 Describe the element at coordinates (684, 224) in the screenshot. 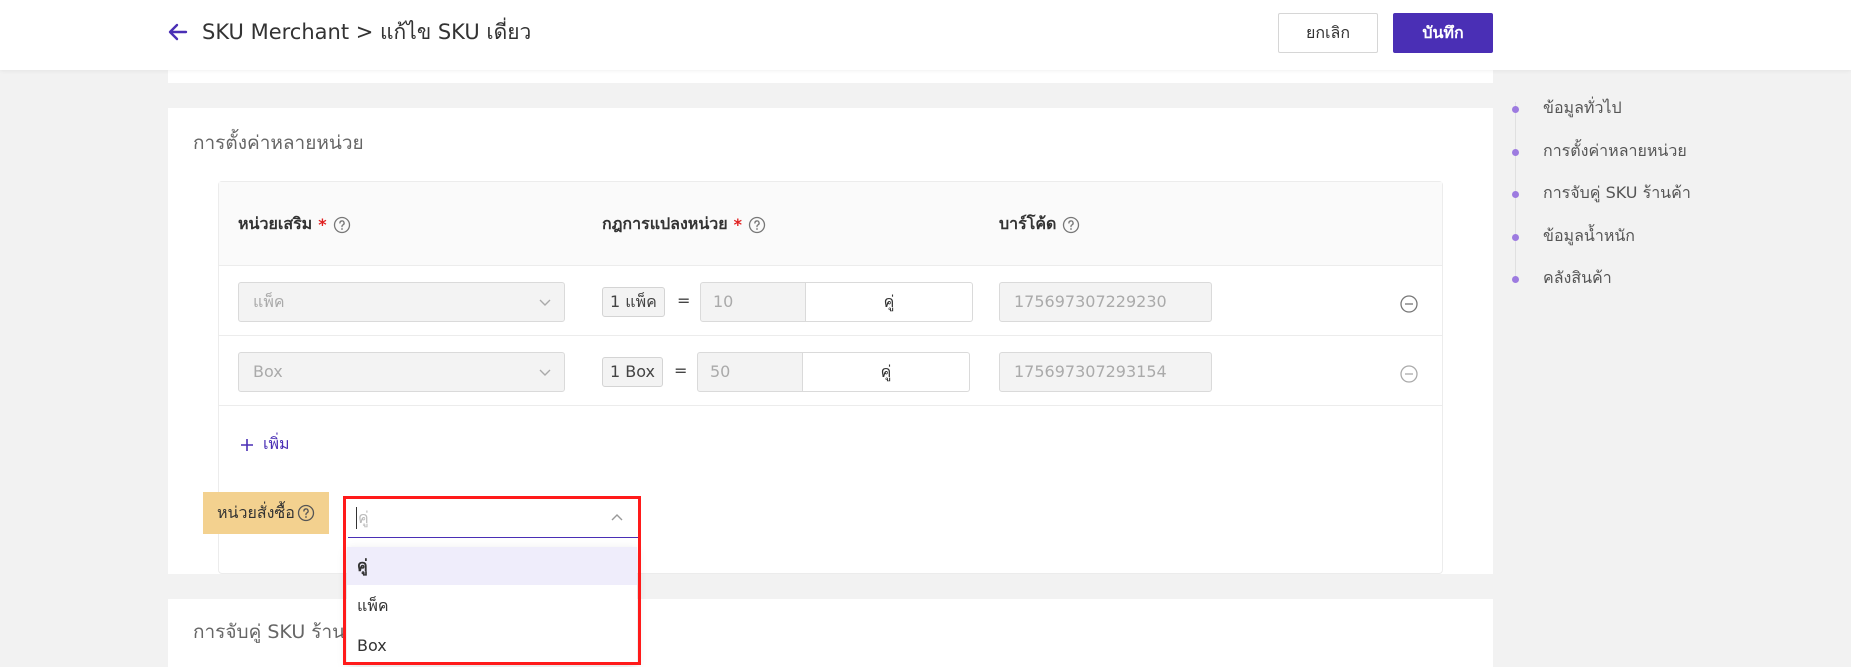

I see `column-header-conversion-rule: กฎการแปลงหน่วย *` at that location.